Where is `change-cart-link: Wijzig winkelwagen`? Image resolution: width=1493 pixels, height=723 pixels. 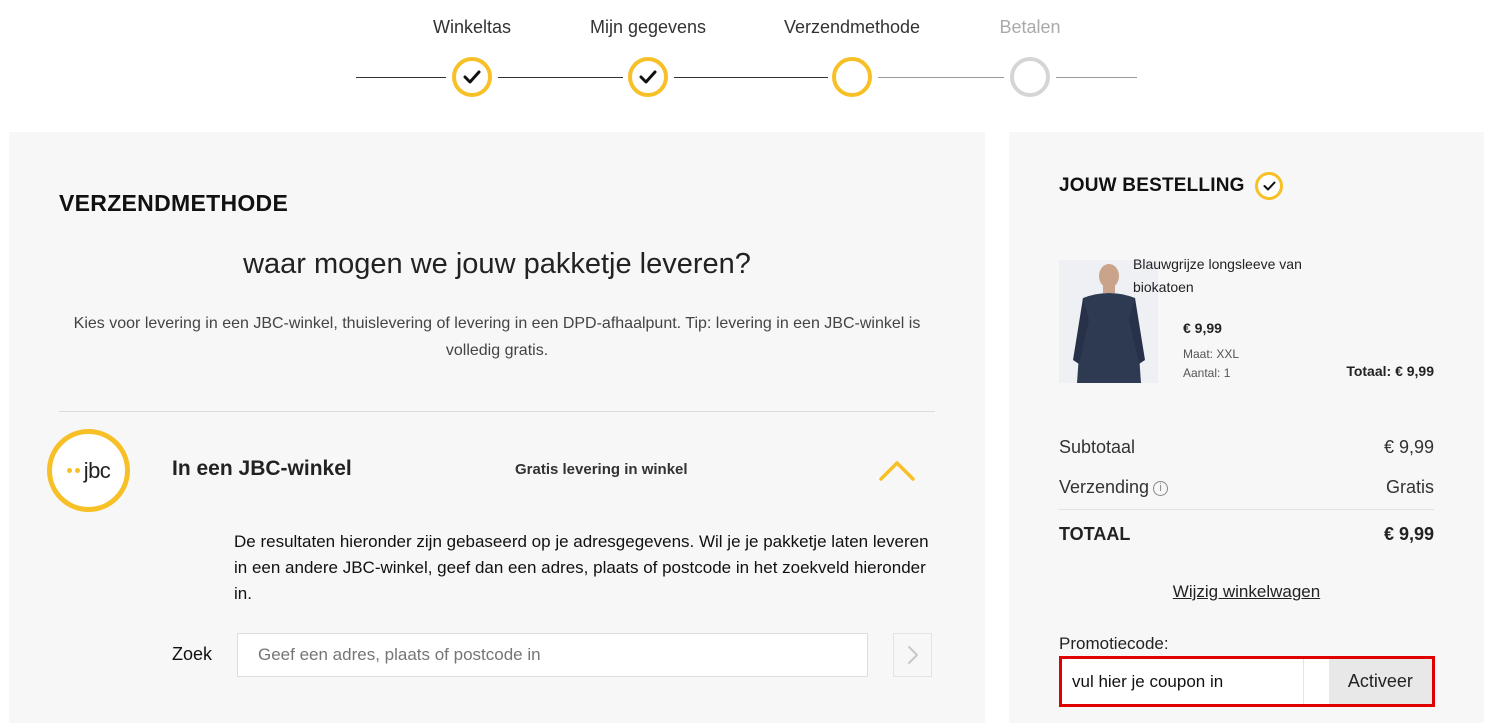
change-cart-link: Wijzig winkelwagen is located at coordinates (1246, 592).